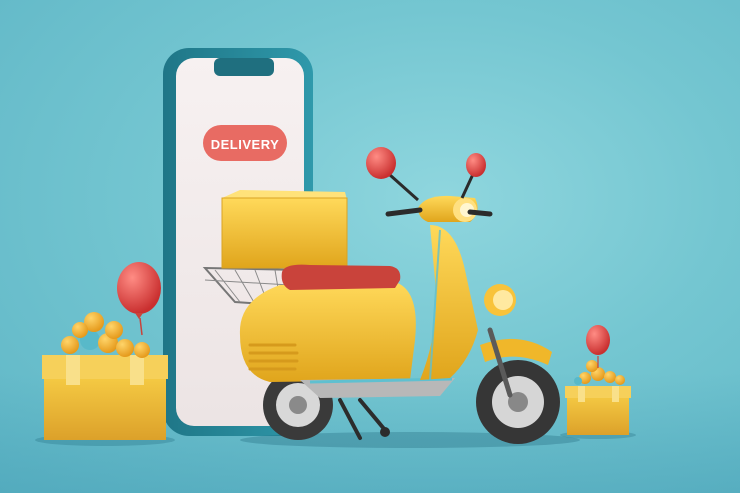 Image resolution: width=740 pixels, height=493 pixels. Describe the element at coordinates (518, 402) in the screenshot. I see `front-wheel` at that location.